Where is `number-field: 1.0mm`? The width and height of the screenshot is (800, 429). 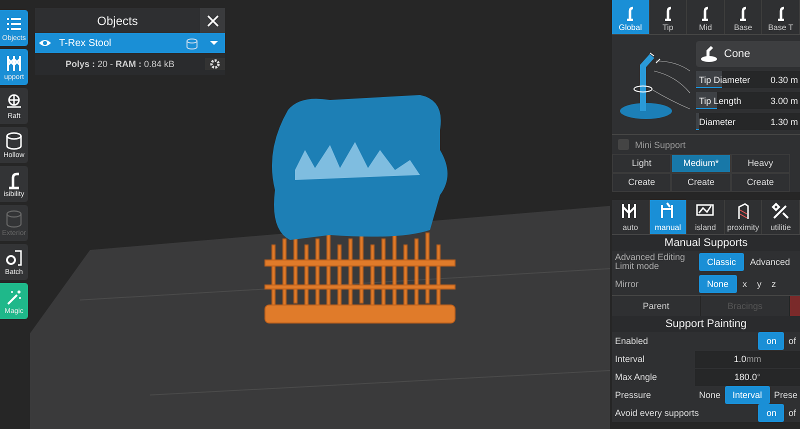
number-field: 1.0mm is located at coordinates (747, 359).